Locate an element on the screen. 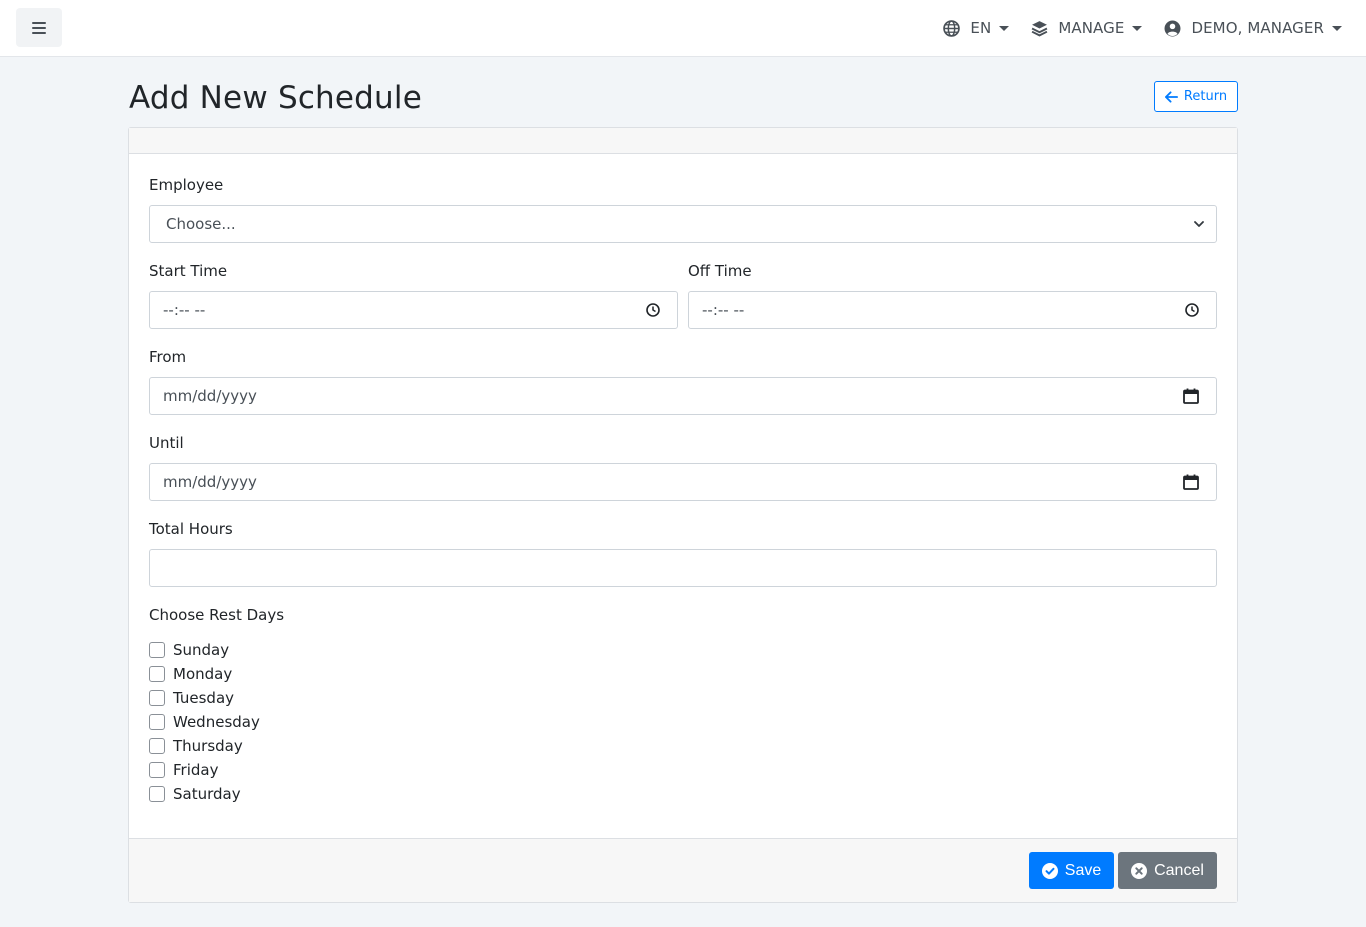 Image resolution: width=1366 pixels, height=927 pixels. rest-day-saturday: Saturday is located at coordinates (204, 794).